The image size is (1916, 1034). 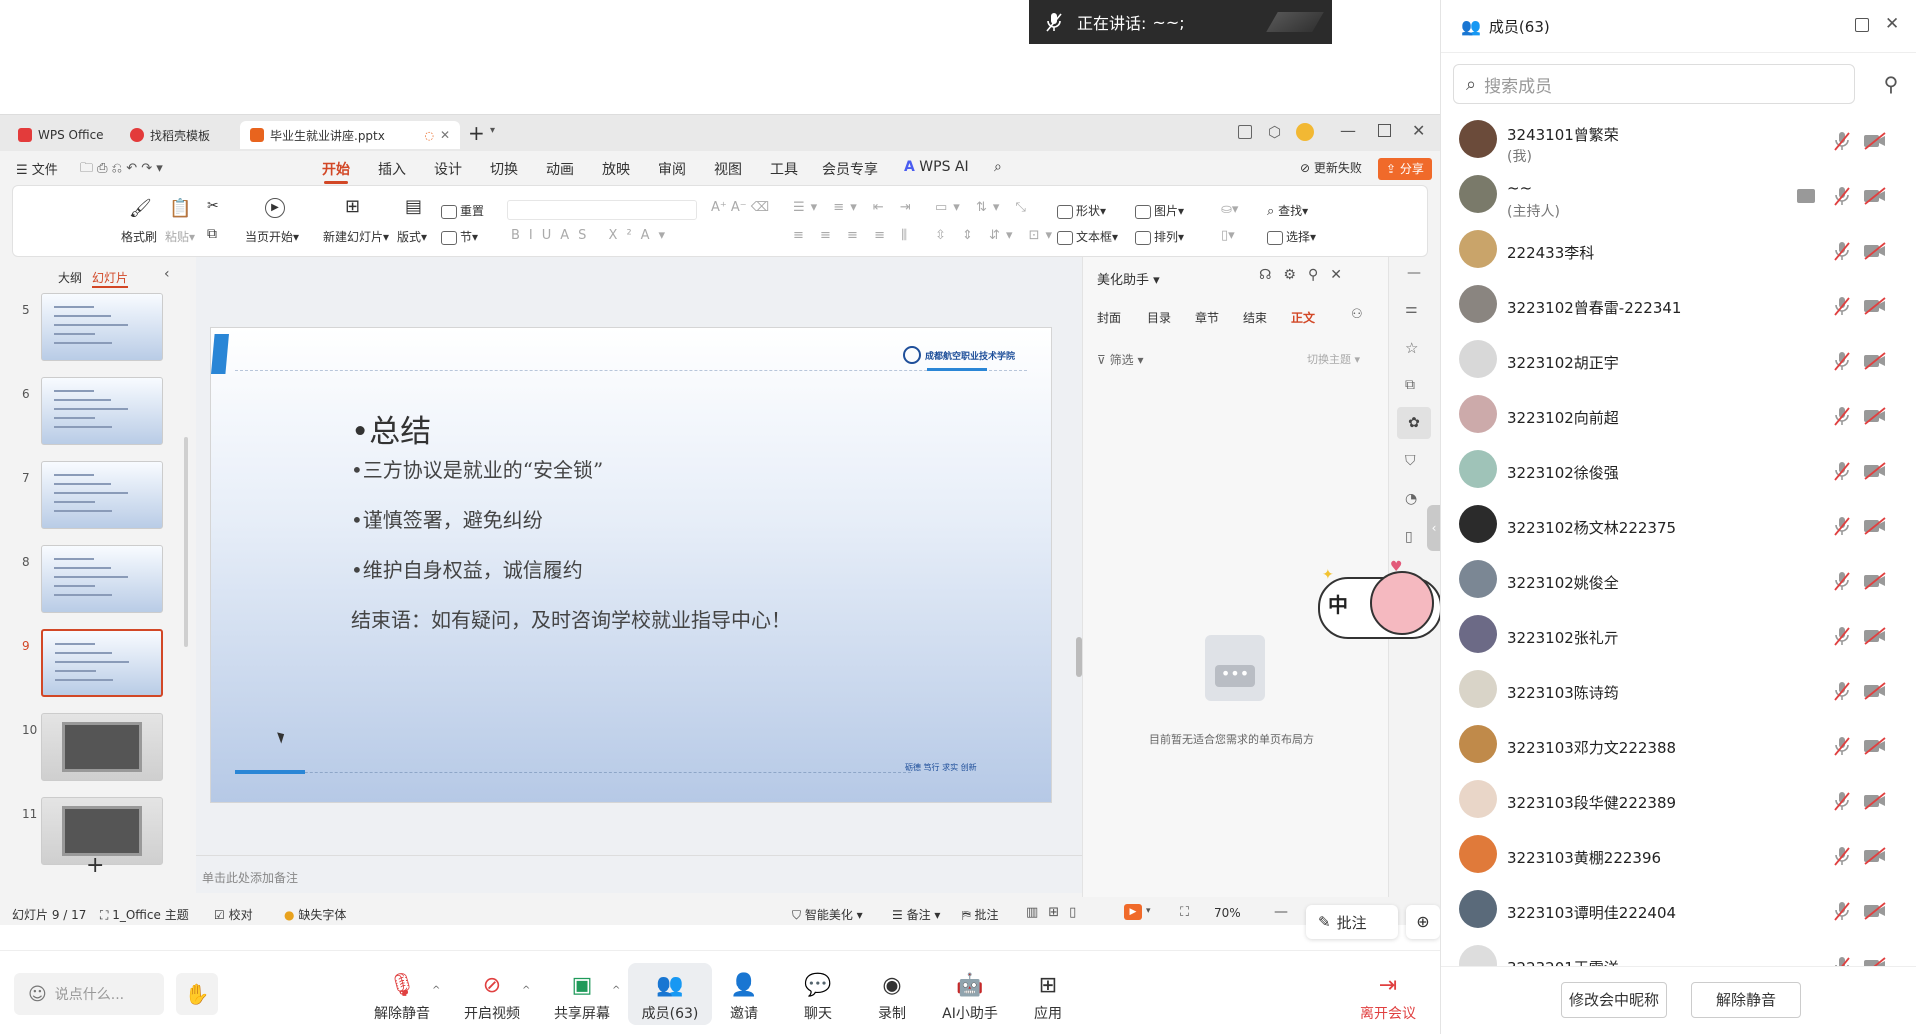 What do you see at coordinates (1087, 236) in the screenshot?
I see `textbox-button: 文本框▾` at bounding box center [1087, 236].